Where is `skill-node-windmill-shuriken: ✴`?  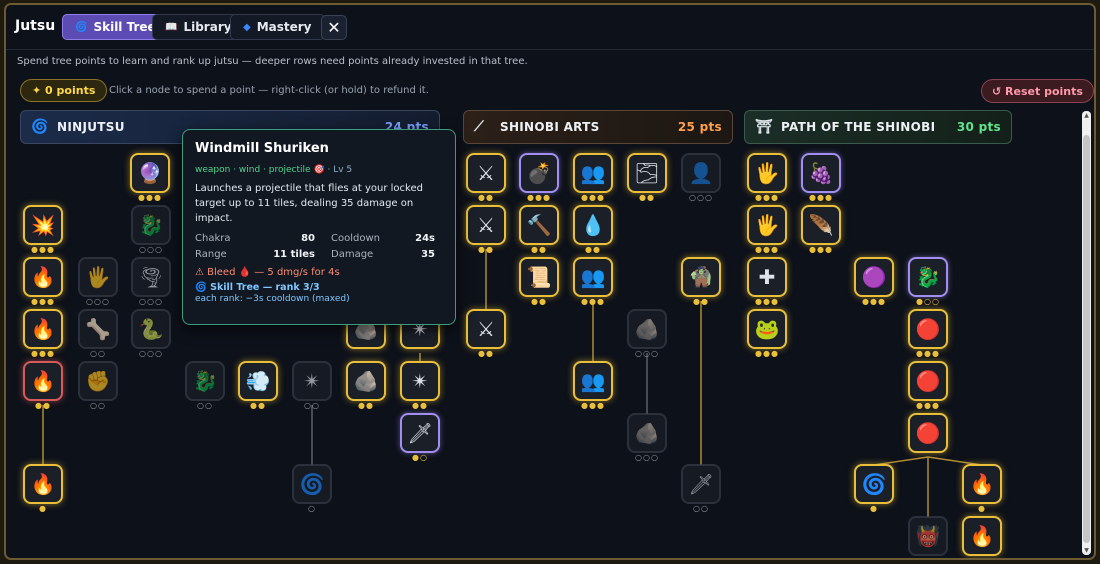 skill-node-windmill-shuriken: ✴ is located at coordinates (420, 381).